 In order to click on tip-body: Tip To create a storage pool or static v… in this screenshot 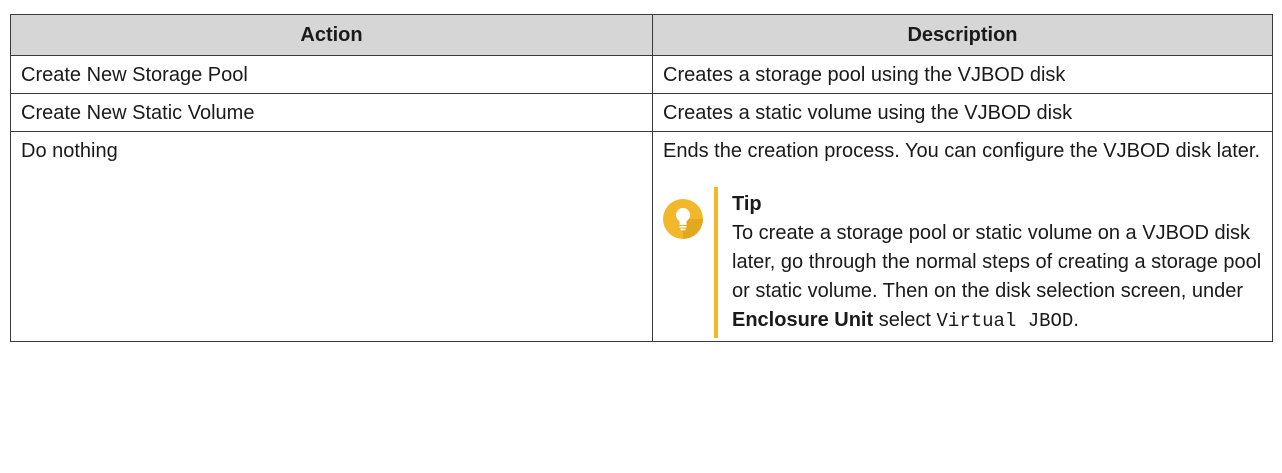, I will do `click(988, 262)`.